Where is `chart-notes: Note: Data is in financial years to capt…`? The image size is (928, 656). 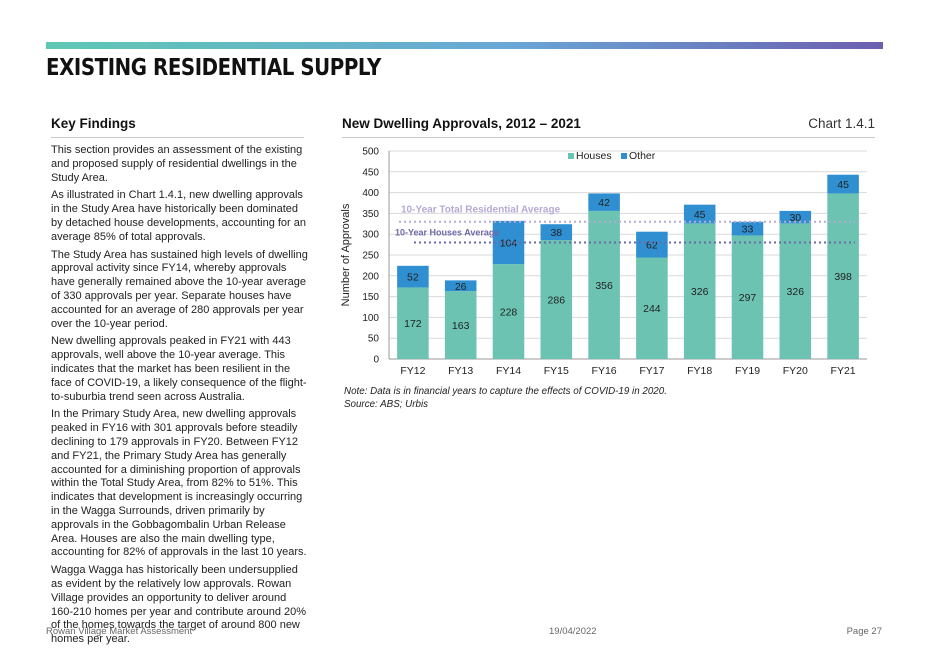
chart-notes: Note: Data is in financial years to capt… is located at coordinates (505, 398).